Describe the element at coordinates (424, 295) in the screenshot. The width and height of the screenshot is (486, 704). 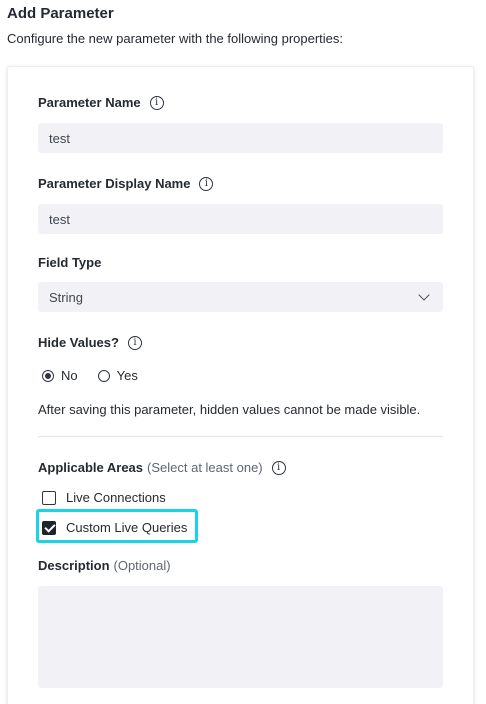
I see `chevron-down-icon` at that location.